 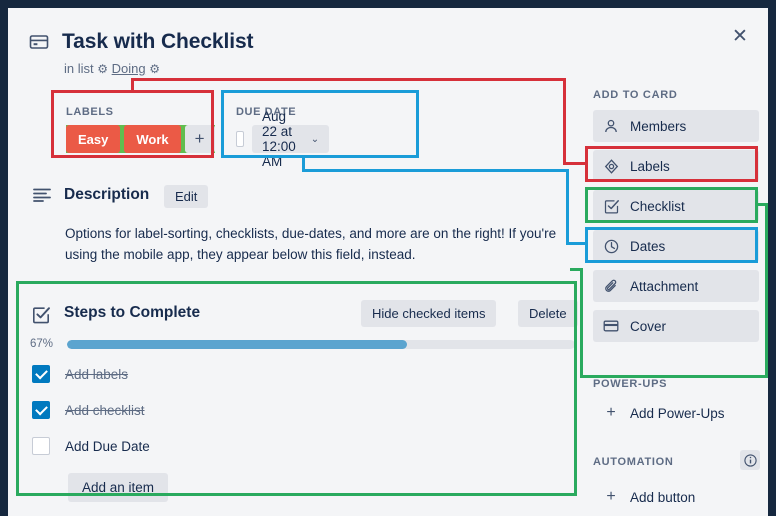 What do you see at coordinates (103, 69) in the screenshot?
I see `gear-icon-left: ⚙` at bounding box center [103, 69].